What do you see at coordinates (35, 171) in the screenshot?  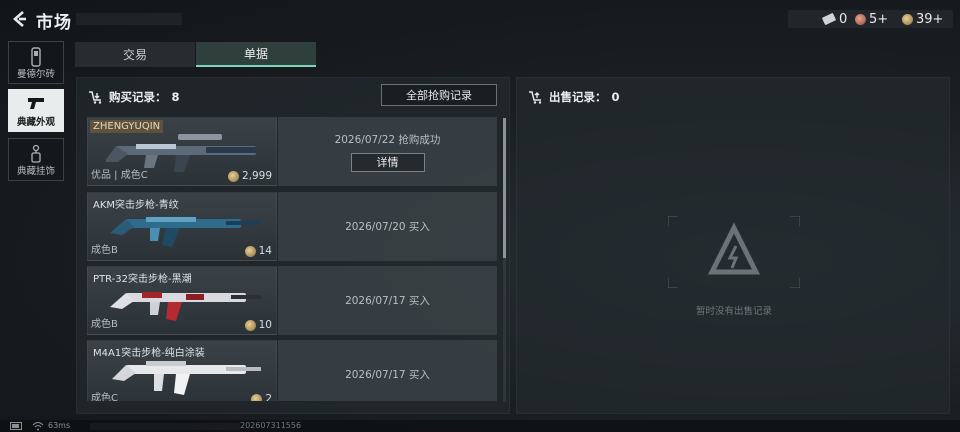 I see `sidebar-item-label: 典藏挂饰` at bounding box center [35, 171].